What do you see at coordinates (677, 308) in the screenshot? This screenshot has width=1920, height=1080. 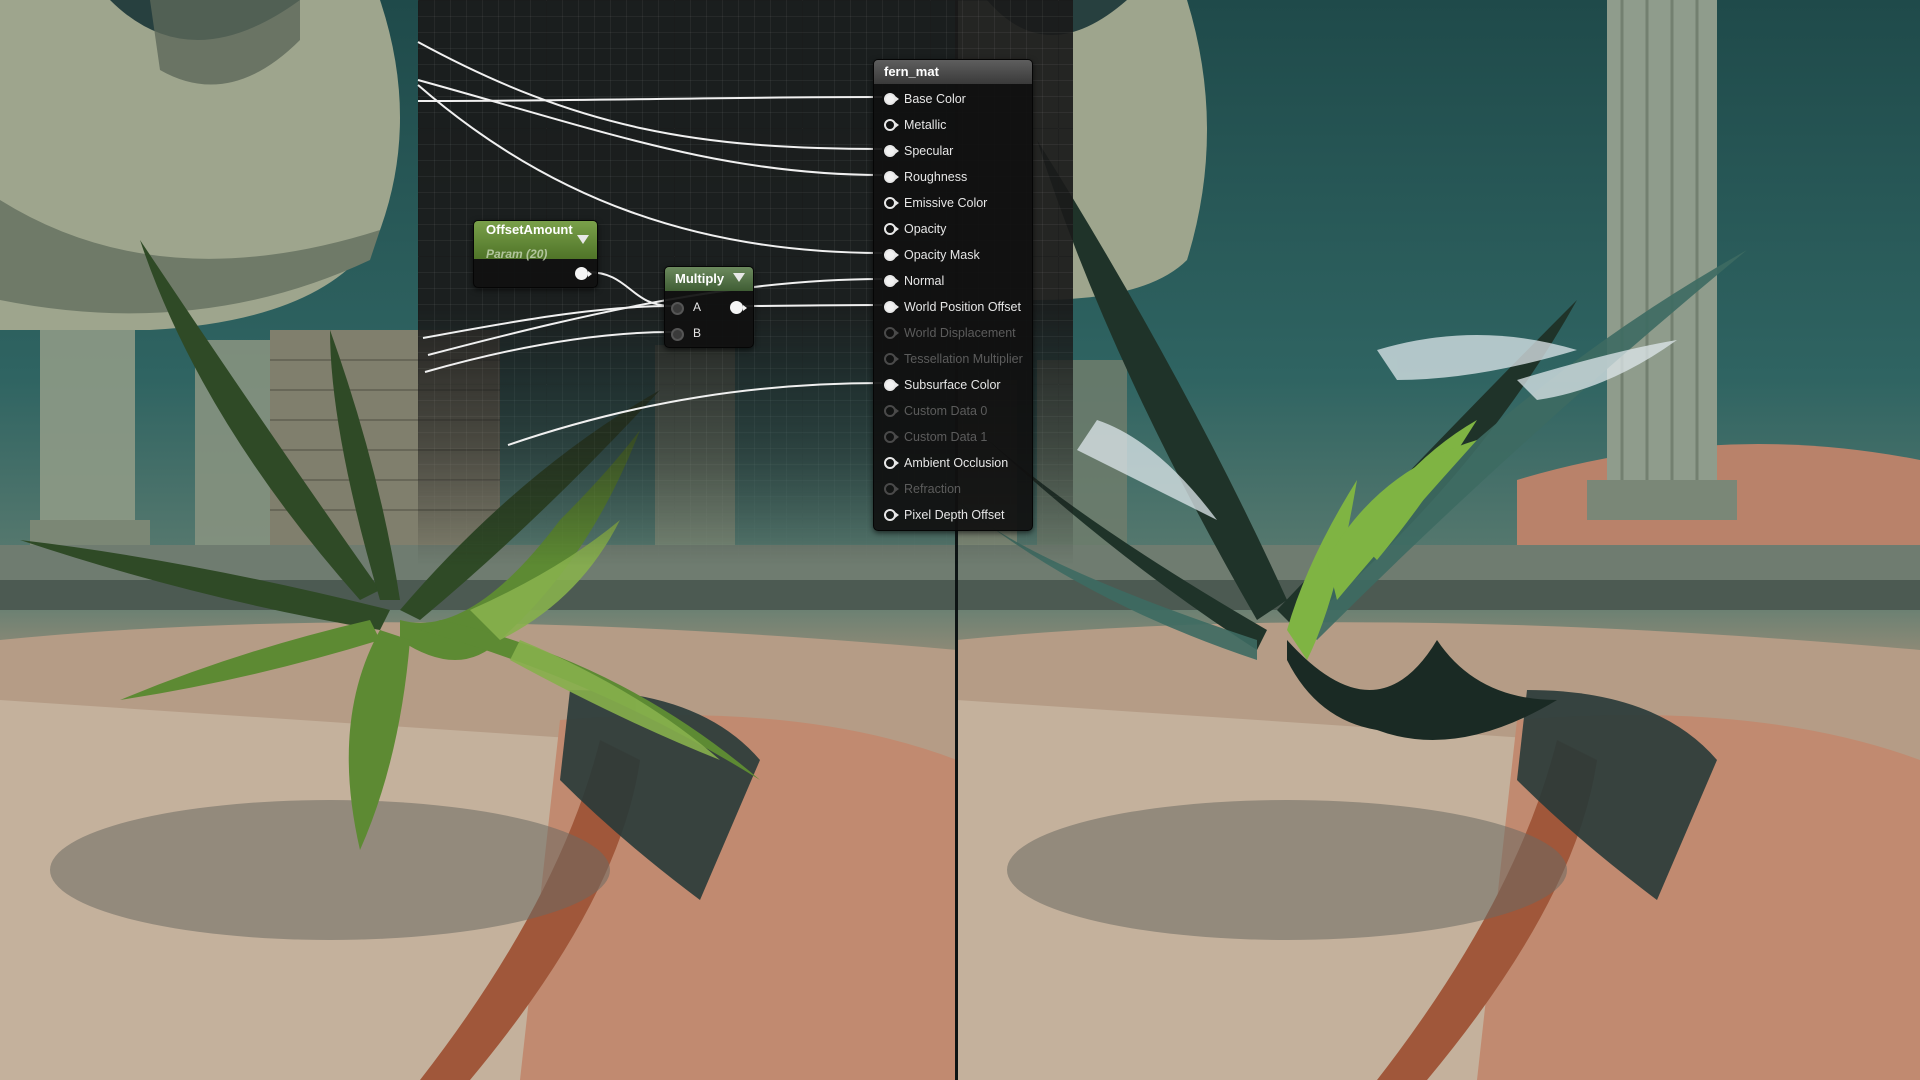 I see `multiply-input-a-pin` at bounding box center [677, 308].